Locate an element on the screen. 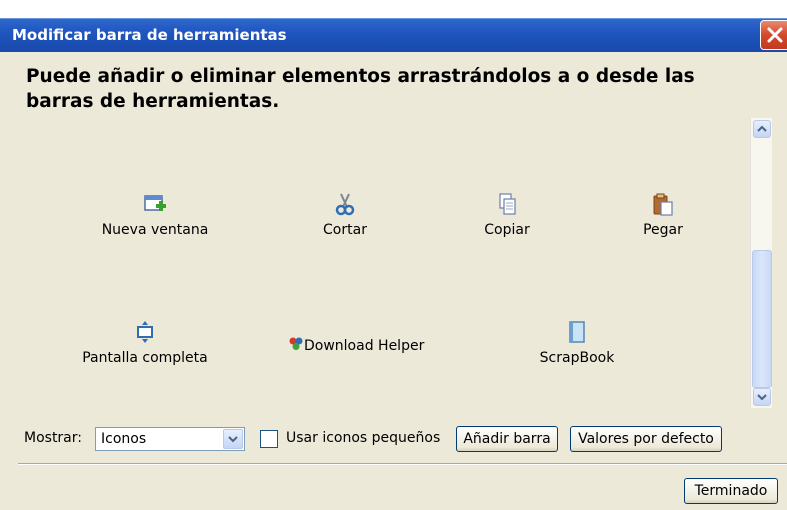 The width and height of the screenshot is (787, 510). palette-item-scrapbook: ScrapBook is located at coordinates (577, 343).